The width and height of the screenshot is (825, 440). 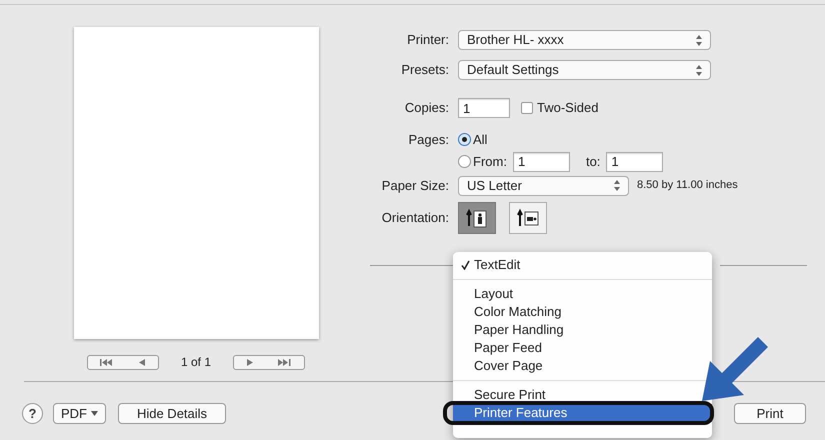 I want to click on field-label: Orientation:, so click(x=415, y=217).